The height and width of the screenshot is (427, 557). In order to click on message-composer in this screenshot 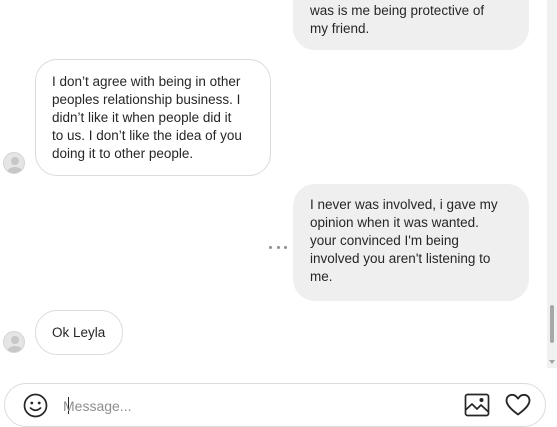, I will do `click(275, 405)`.